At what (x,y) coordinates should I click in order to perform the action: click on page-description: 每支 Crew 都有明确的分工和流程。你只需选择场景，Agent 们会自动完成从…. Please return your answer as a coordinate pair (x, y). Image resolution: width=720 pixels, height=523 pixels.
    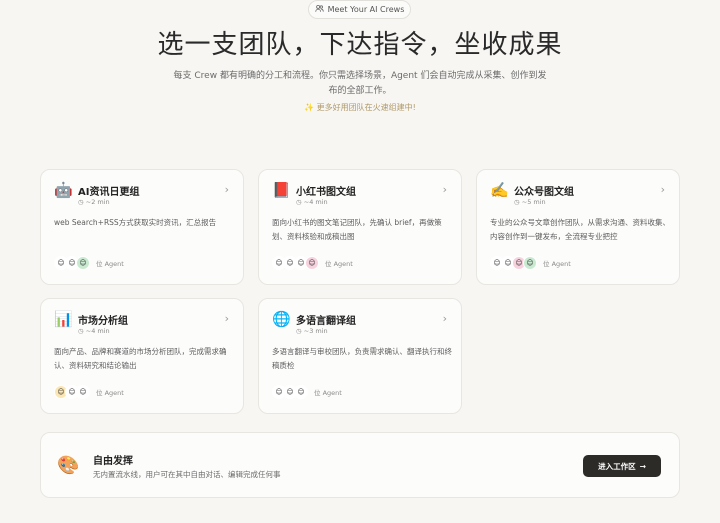
    Looking at the image, I should click on (360, 83).